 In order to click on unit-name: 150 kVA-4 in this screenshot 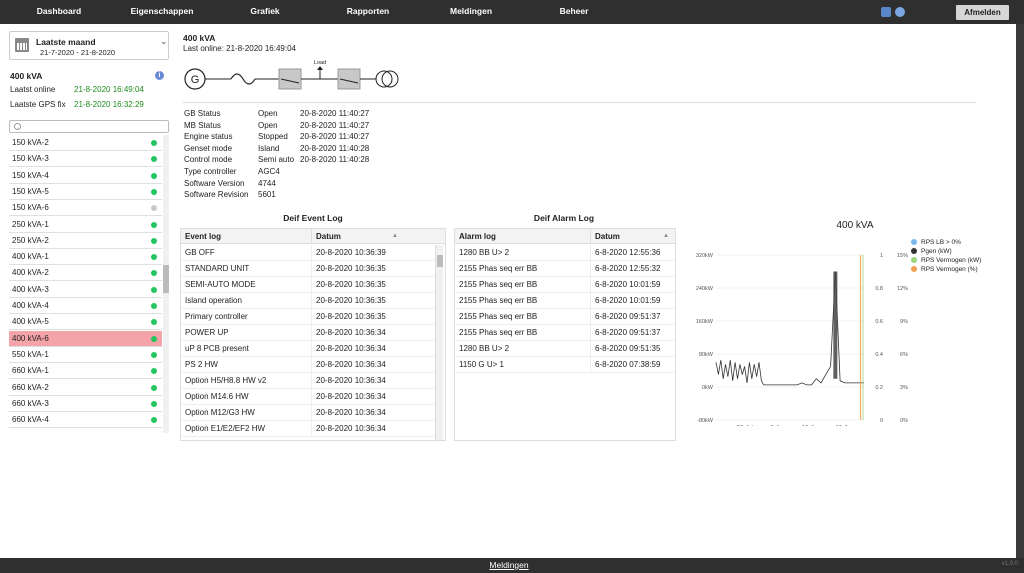, I will do `click(30, 175)`.